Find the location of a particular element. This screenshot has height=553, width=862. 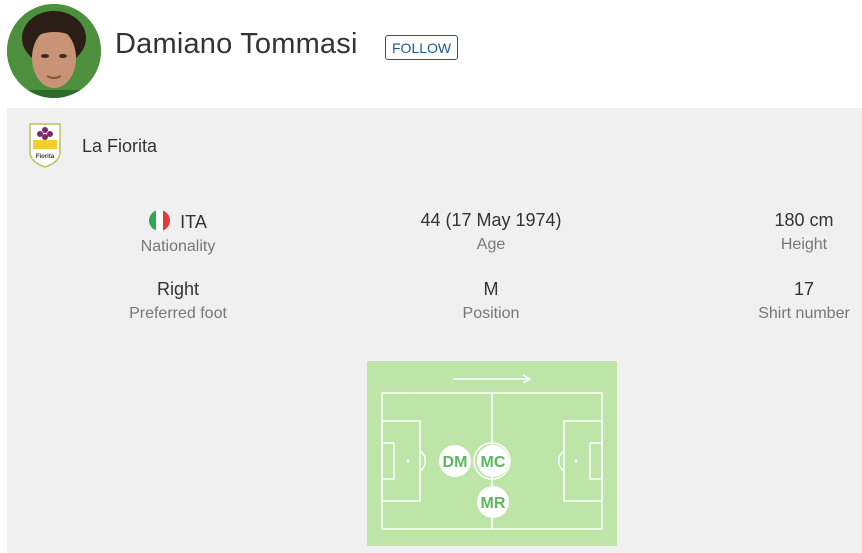

svg-text: DM is located at coordinates (455, 462).